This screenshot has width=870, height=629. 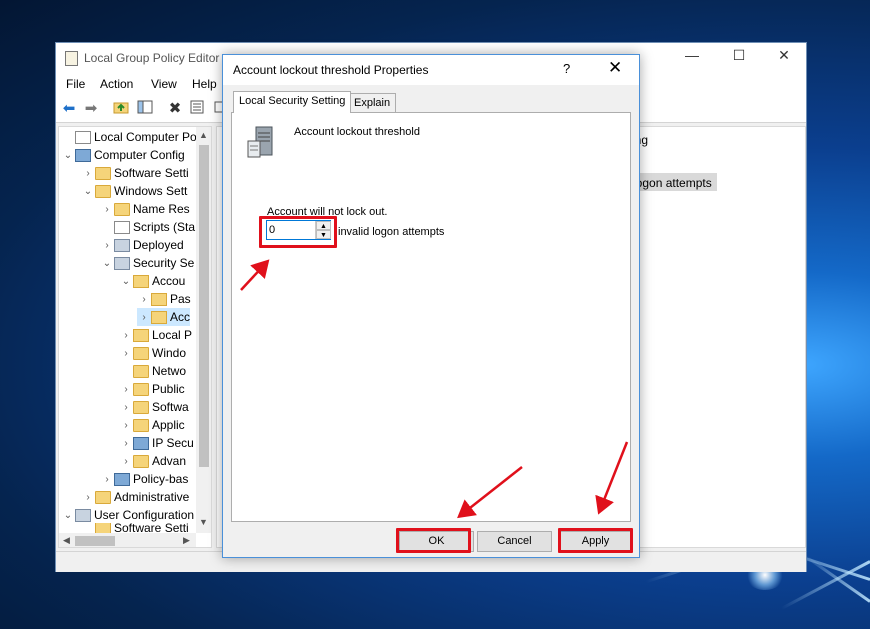 What do you see at coordinates (612, 478) in the screenshot?
I see `arrow-to-apply` at bounding box center [612, 478].